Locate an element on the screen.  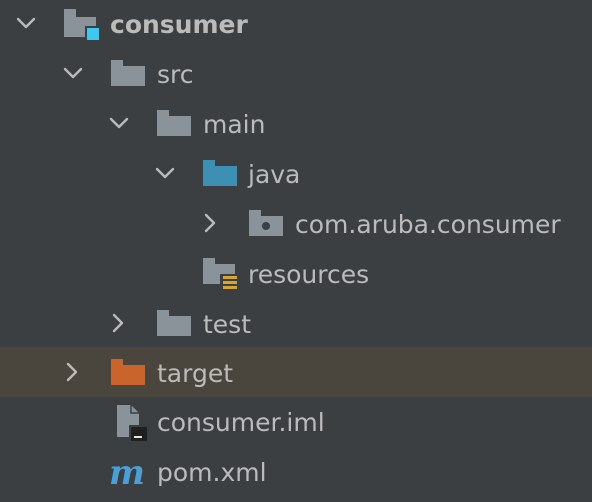
tree-node-label: target is located at coordinates (195, 373).